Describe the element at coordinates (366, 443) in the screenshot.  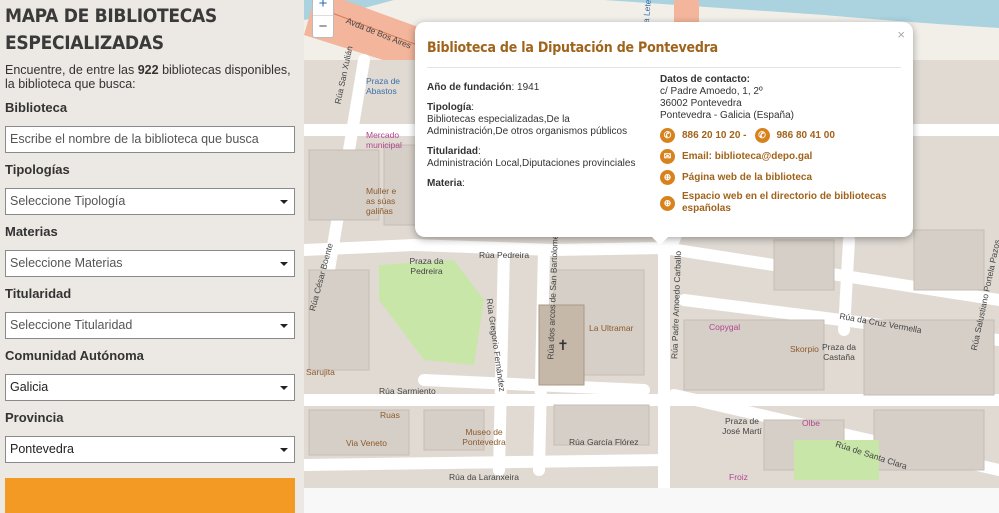
I see `map-label-poi: Via Veneto` at that location.